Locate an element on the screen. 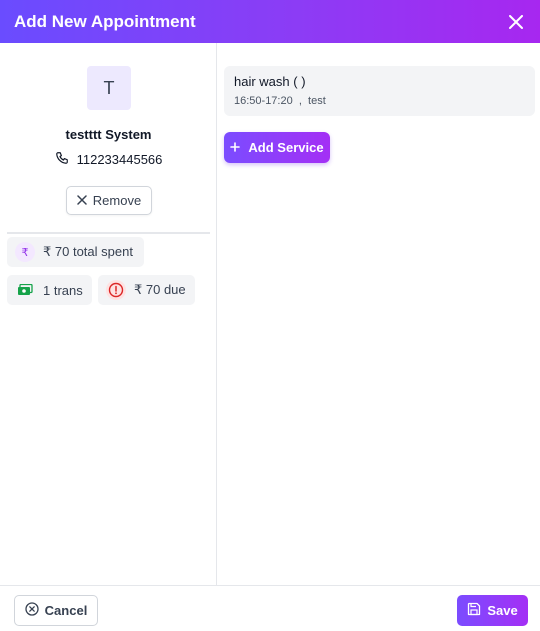 The image size is (540, 631). phone-icon is located at coordinates (62, 159).